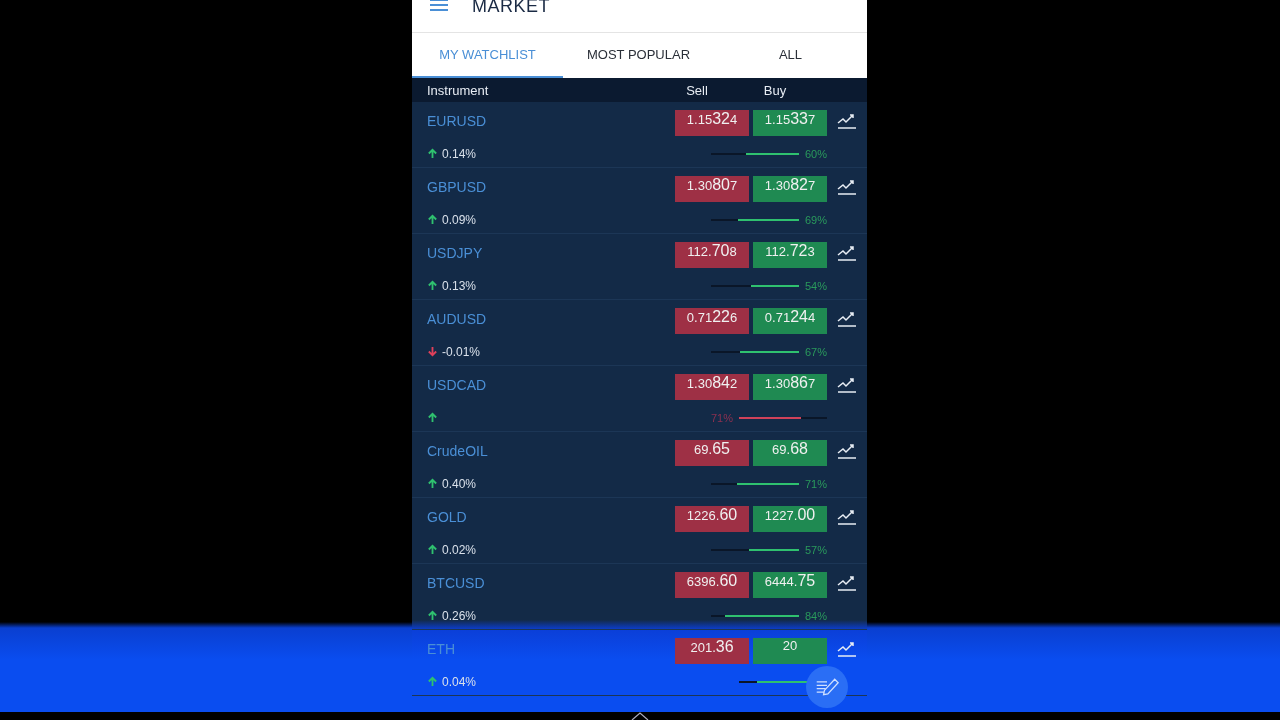 This screenshot has width=1280, height=720. I want to click on instrument-name: EURUSD, so click(551, 120).